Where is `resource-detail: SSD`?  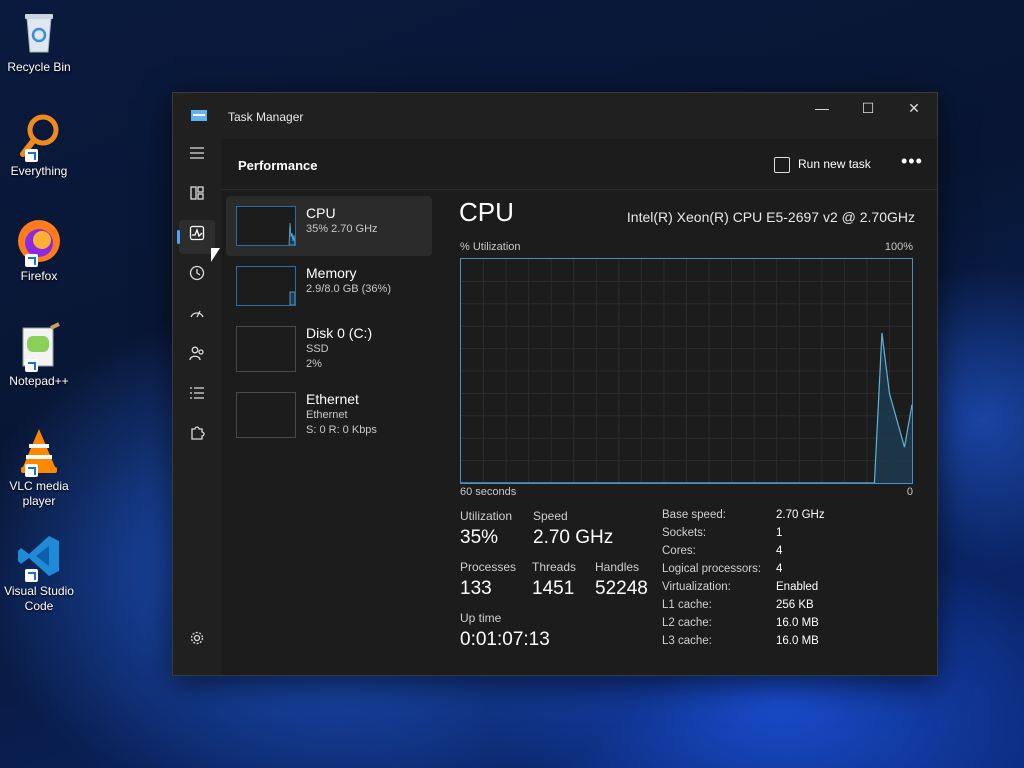
resource-detail: SSD is located at coordinates (317, 349).